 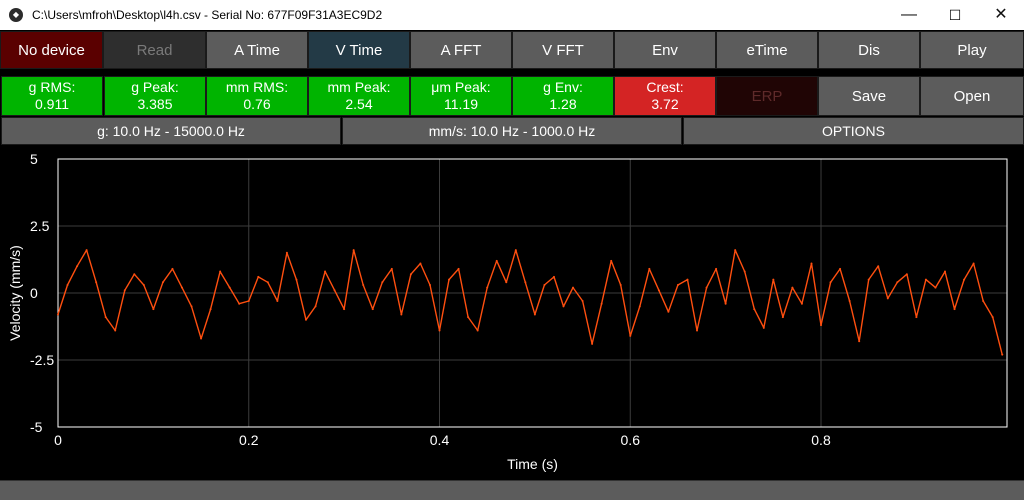 I want to click on save-button: Save, so click(x=869, y=96).